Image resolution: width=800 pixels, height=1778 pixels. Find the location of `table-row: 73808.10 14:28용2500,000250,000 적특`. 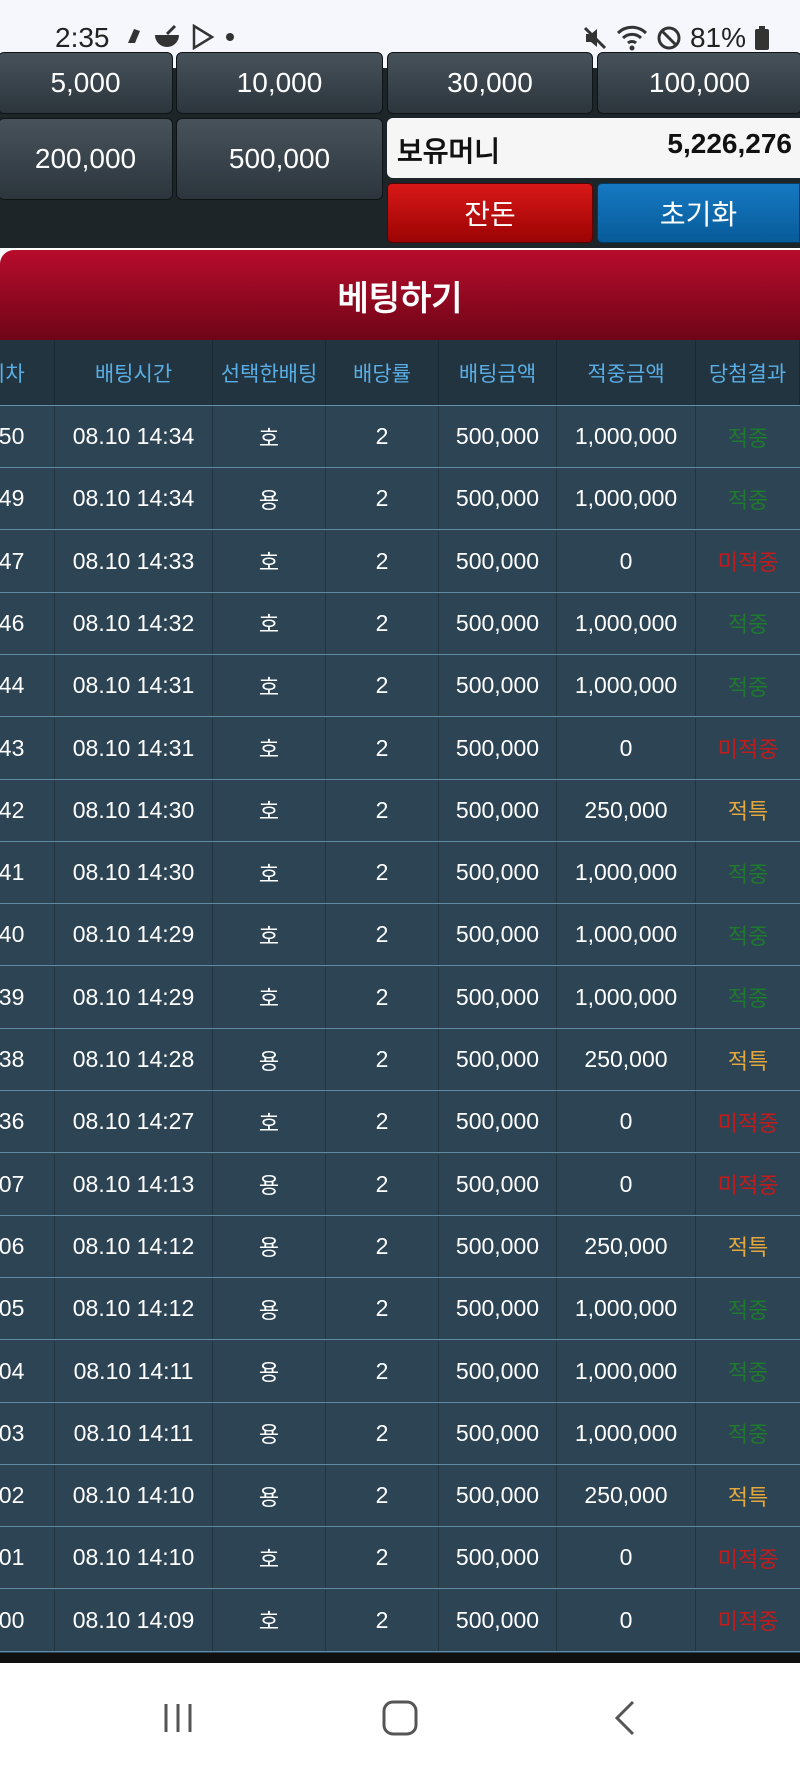

table-row: 73808.10 14:28용2500,000250,000 적특 is located at coordinates (400, 1060).